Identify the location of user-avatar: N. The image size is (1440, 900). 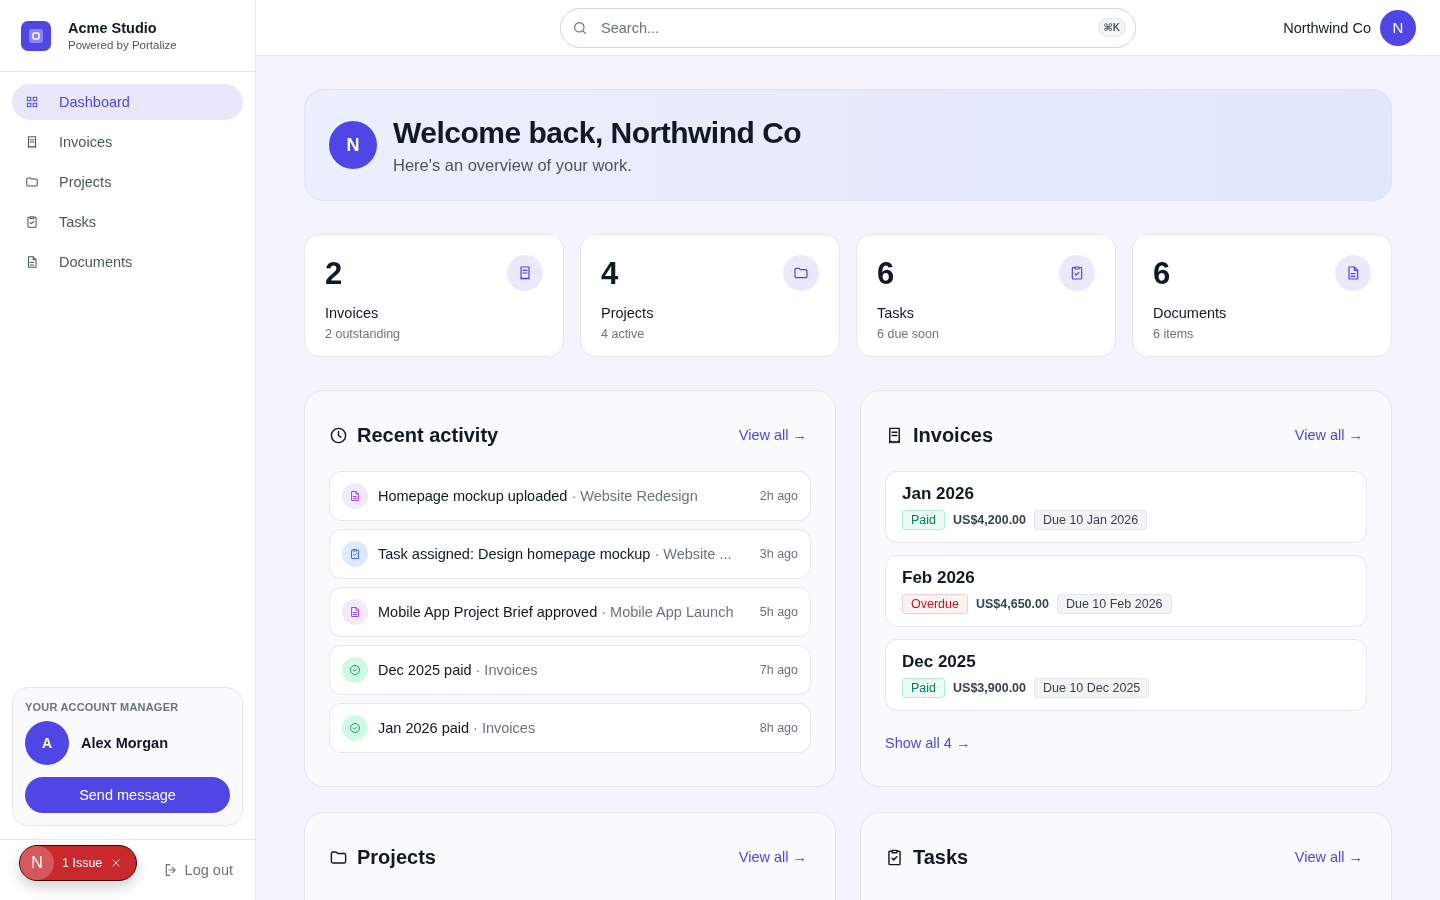
(1398, 27).